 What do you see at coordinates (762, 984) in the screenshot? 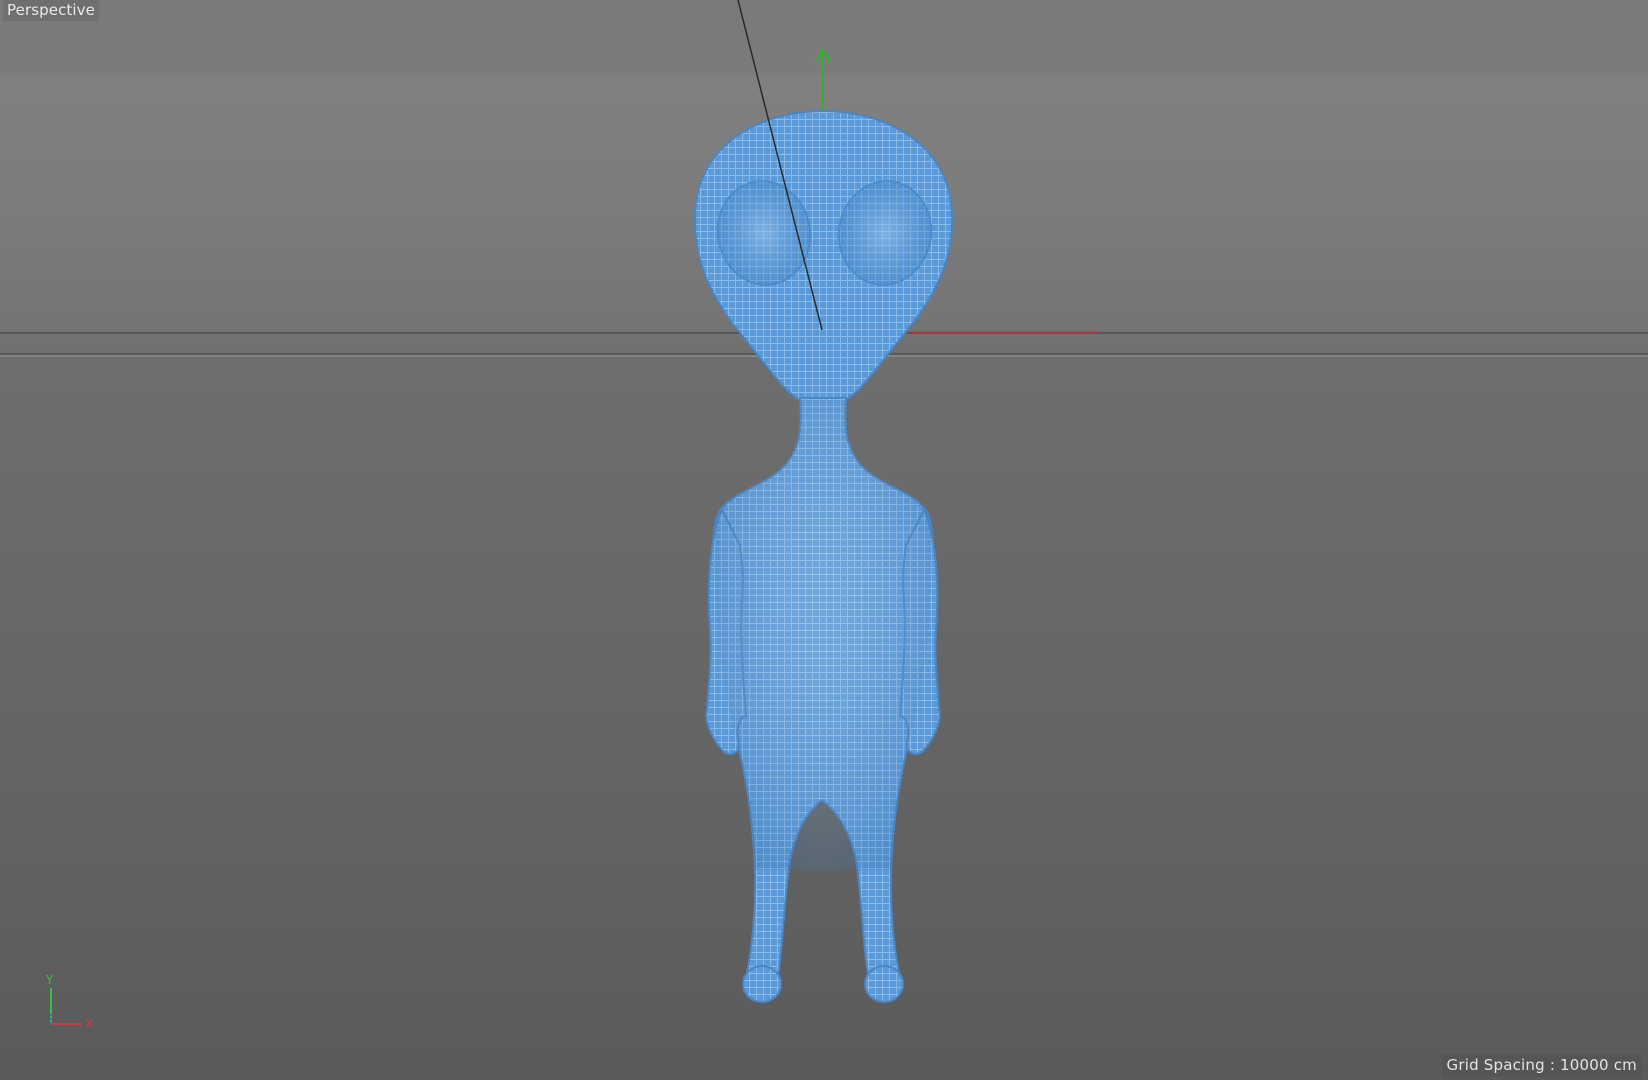
I see `alien-left-foot` at bounding box center [762, 984].